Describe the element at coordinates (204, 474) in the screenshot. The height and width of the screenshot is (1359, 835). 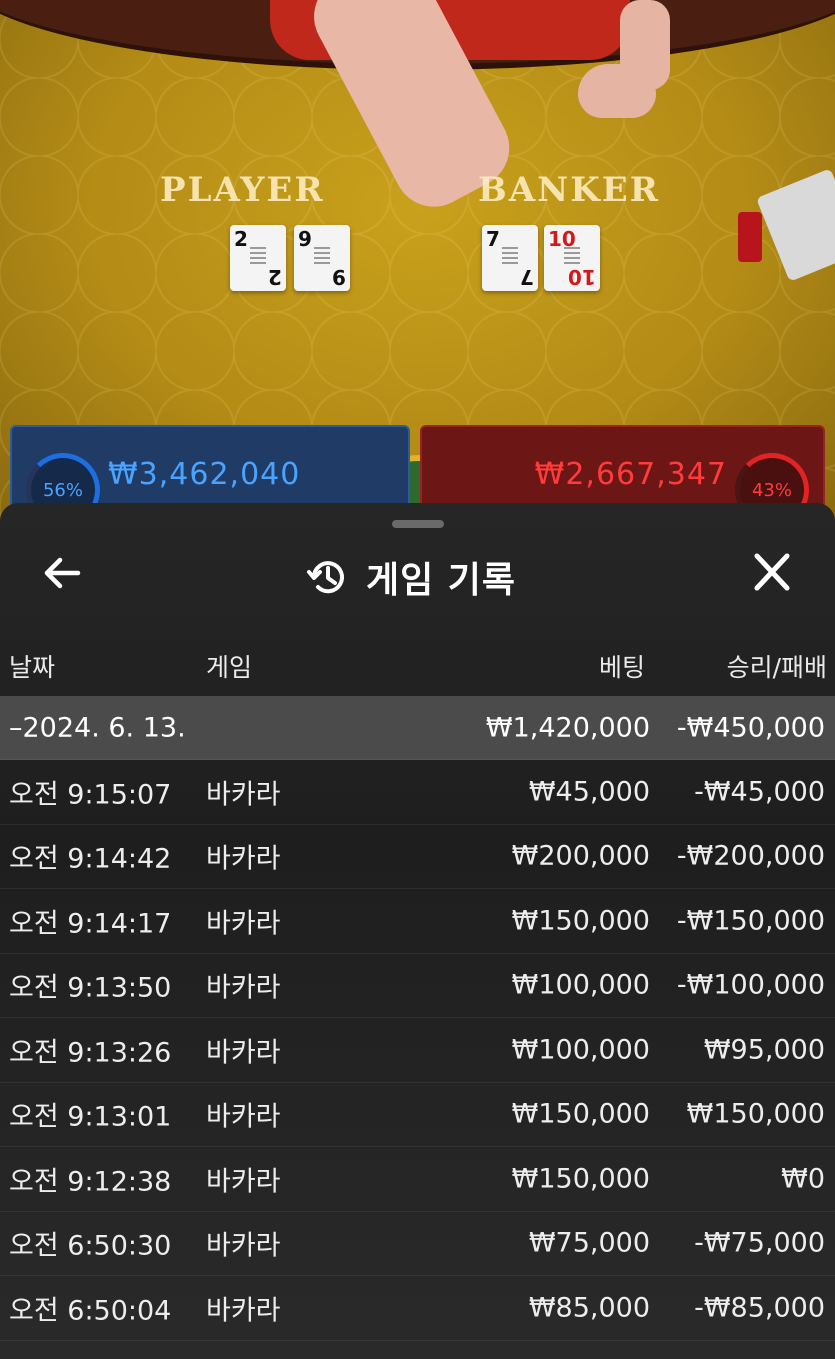
I see `player-total-bet: ₩3,462,040` at that location.